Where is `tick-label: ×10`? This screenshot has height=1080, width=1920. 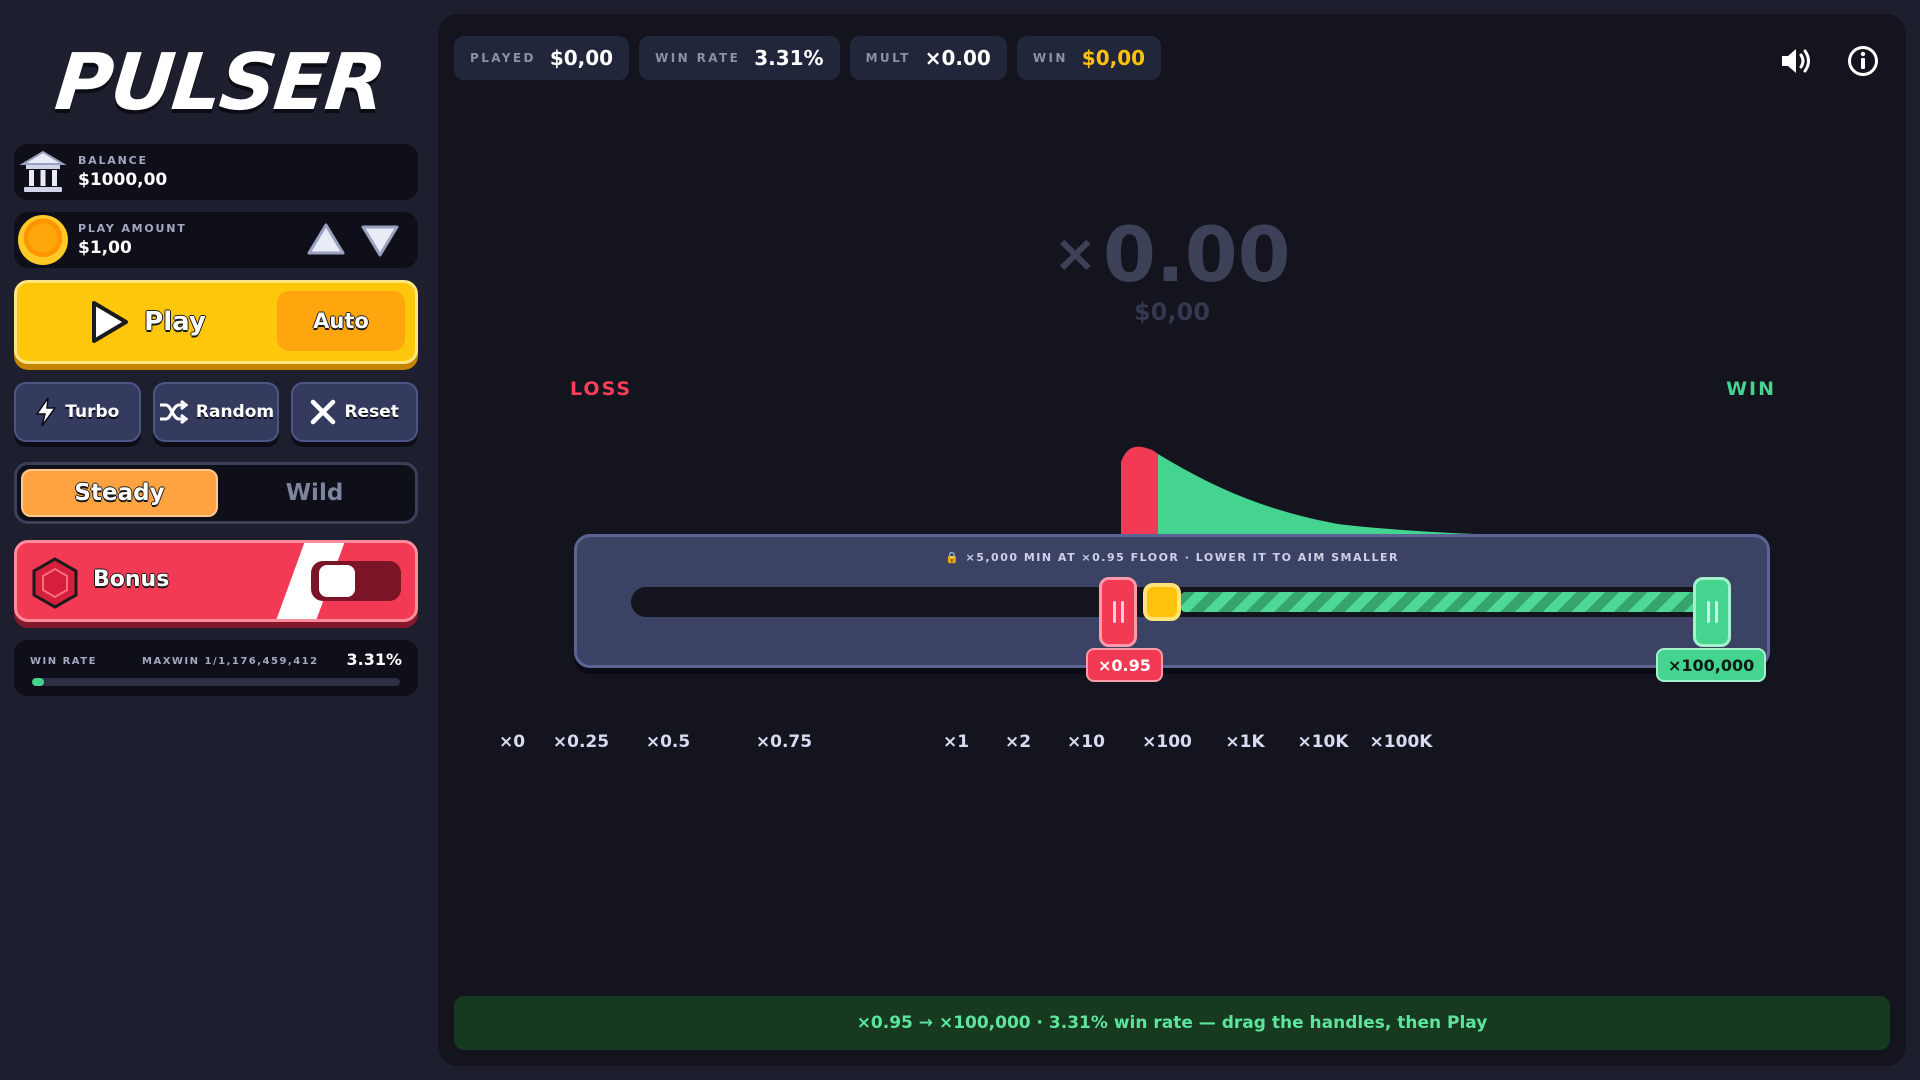 tick-label: ×10 is located at coordinates (1086, 742).